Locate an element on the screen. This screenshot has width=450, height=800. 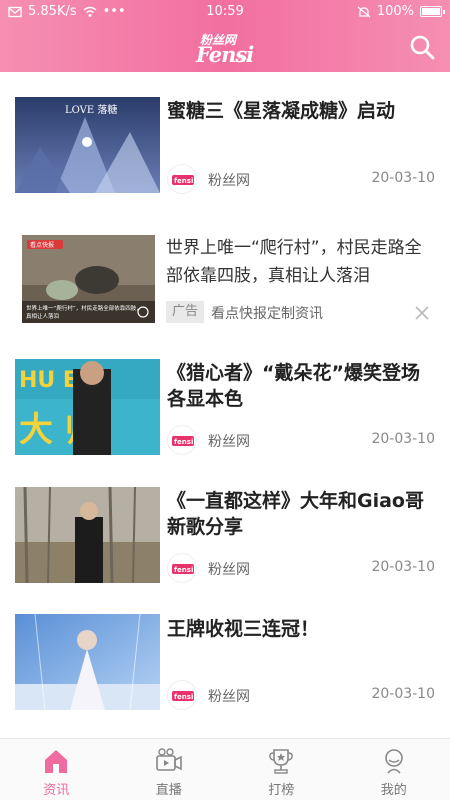
alarm-off-icon is located at coordinates (364, 11).